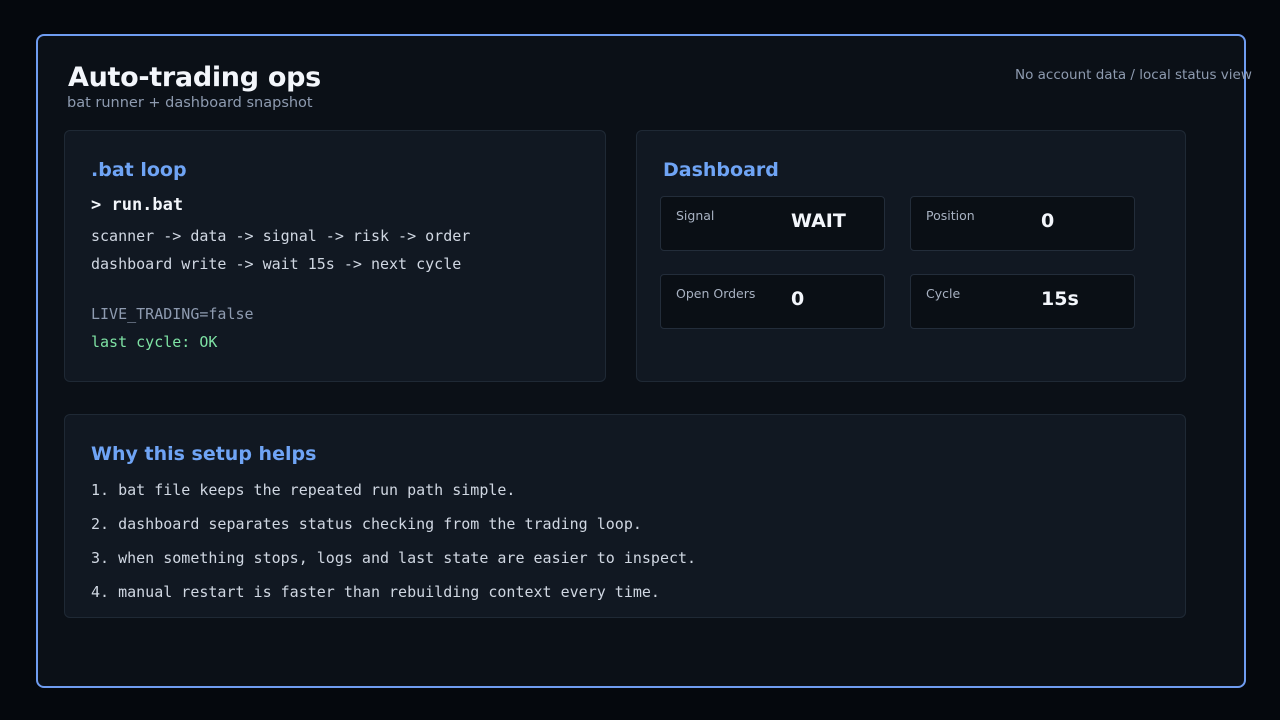 This screenshot has width=1280, height=720. What do you see at coordinates (1133, 75) in the screenshot?
I see `status-note: No account data / local status view` at bounding box center [1133, 75].